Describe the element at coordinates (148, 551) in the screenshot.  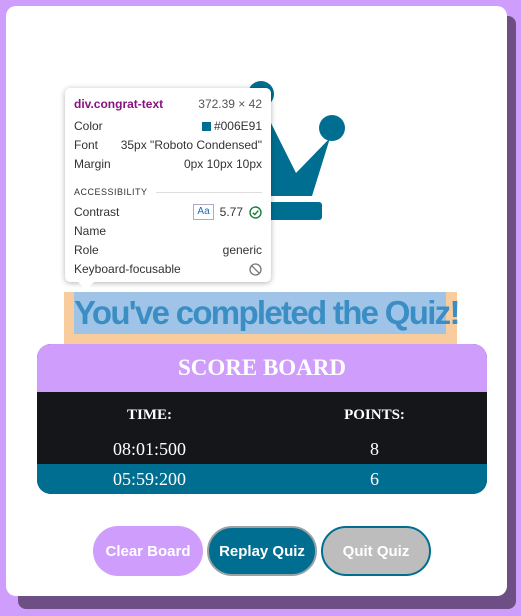
I see `clear-board-button: Clear Board` at that location.